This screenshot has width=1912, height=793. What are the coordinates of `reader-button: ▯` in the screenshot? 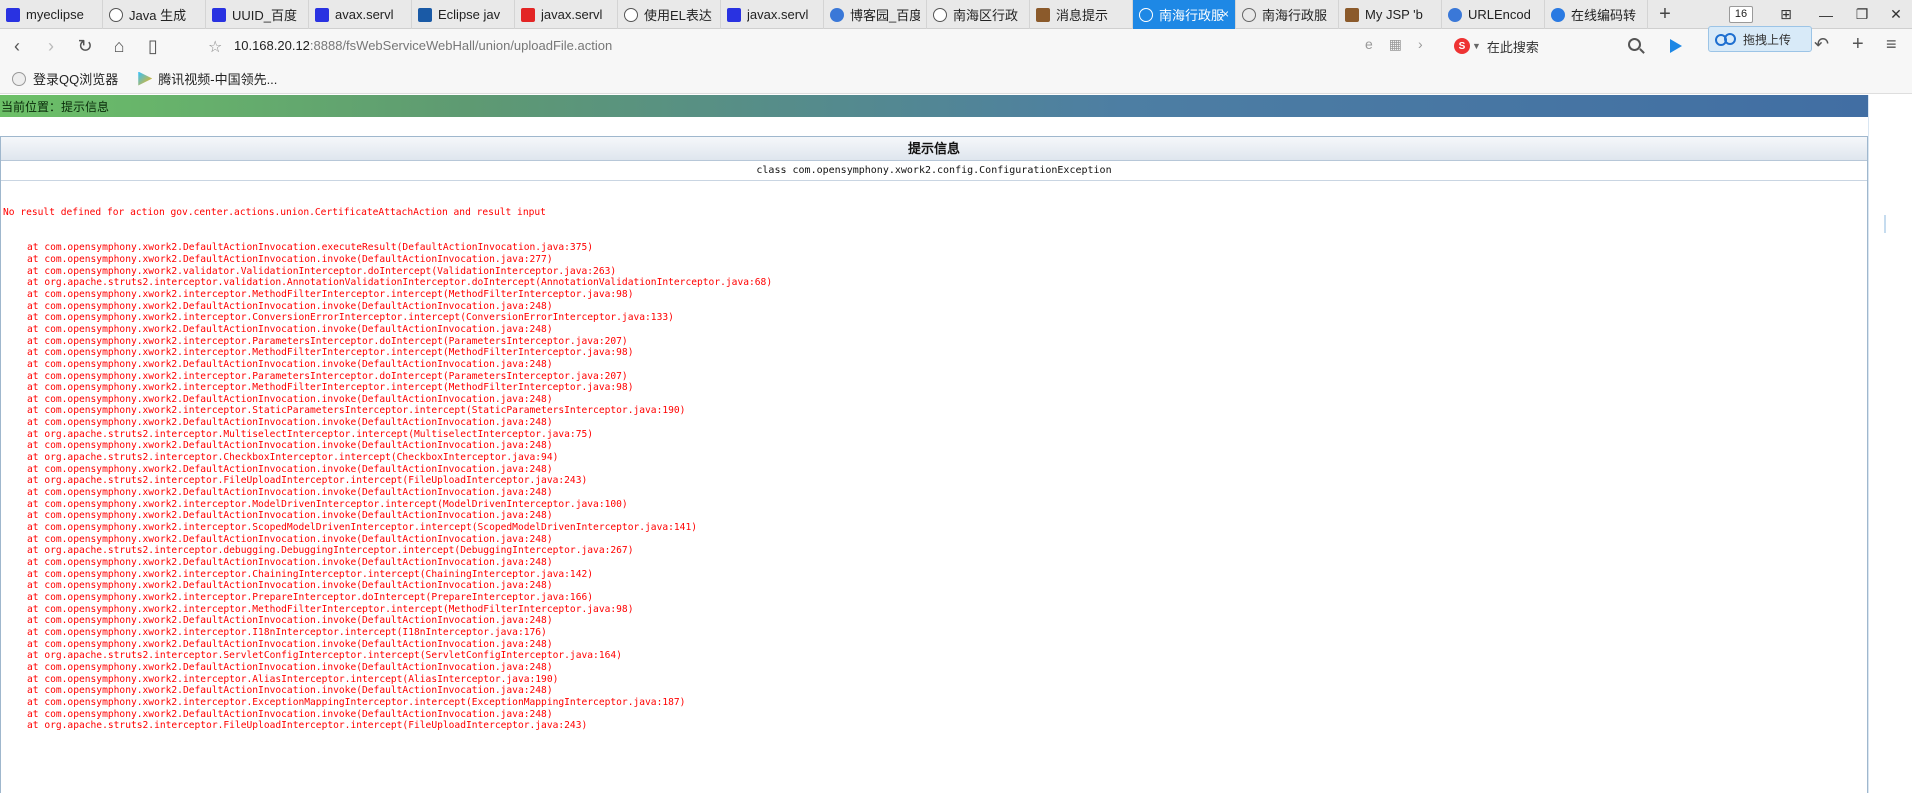 It's located at (153, 47).